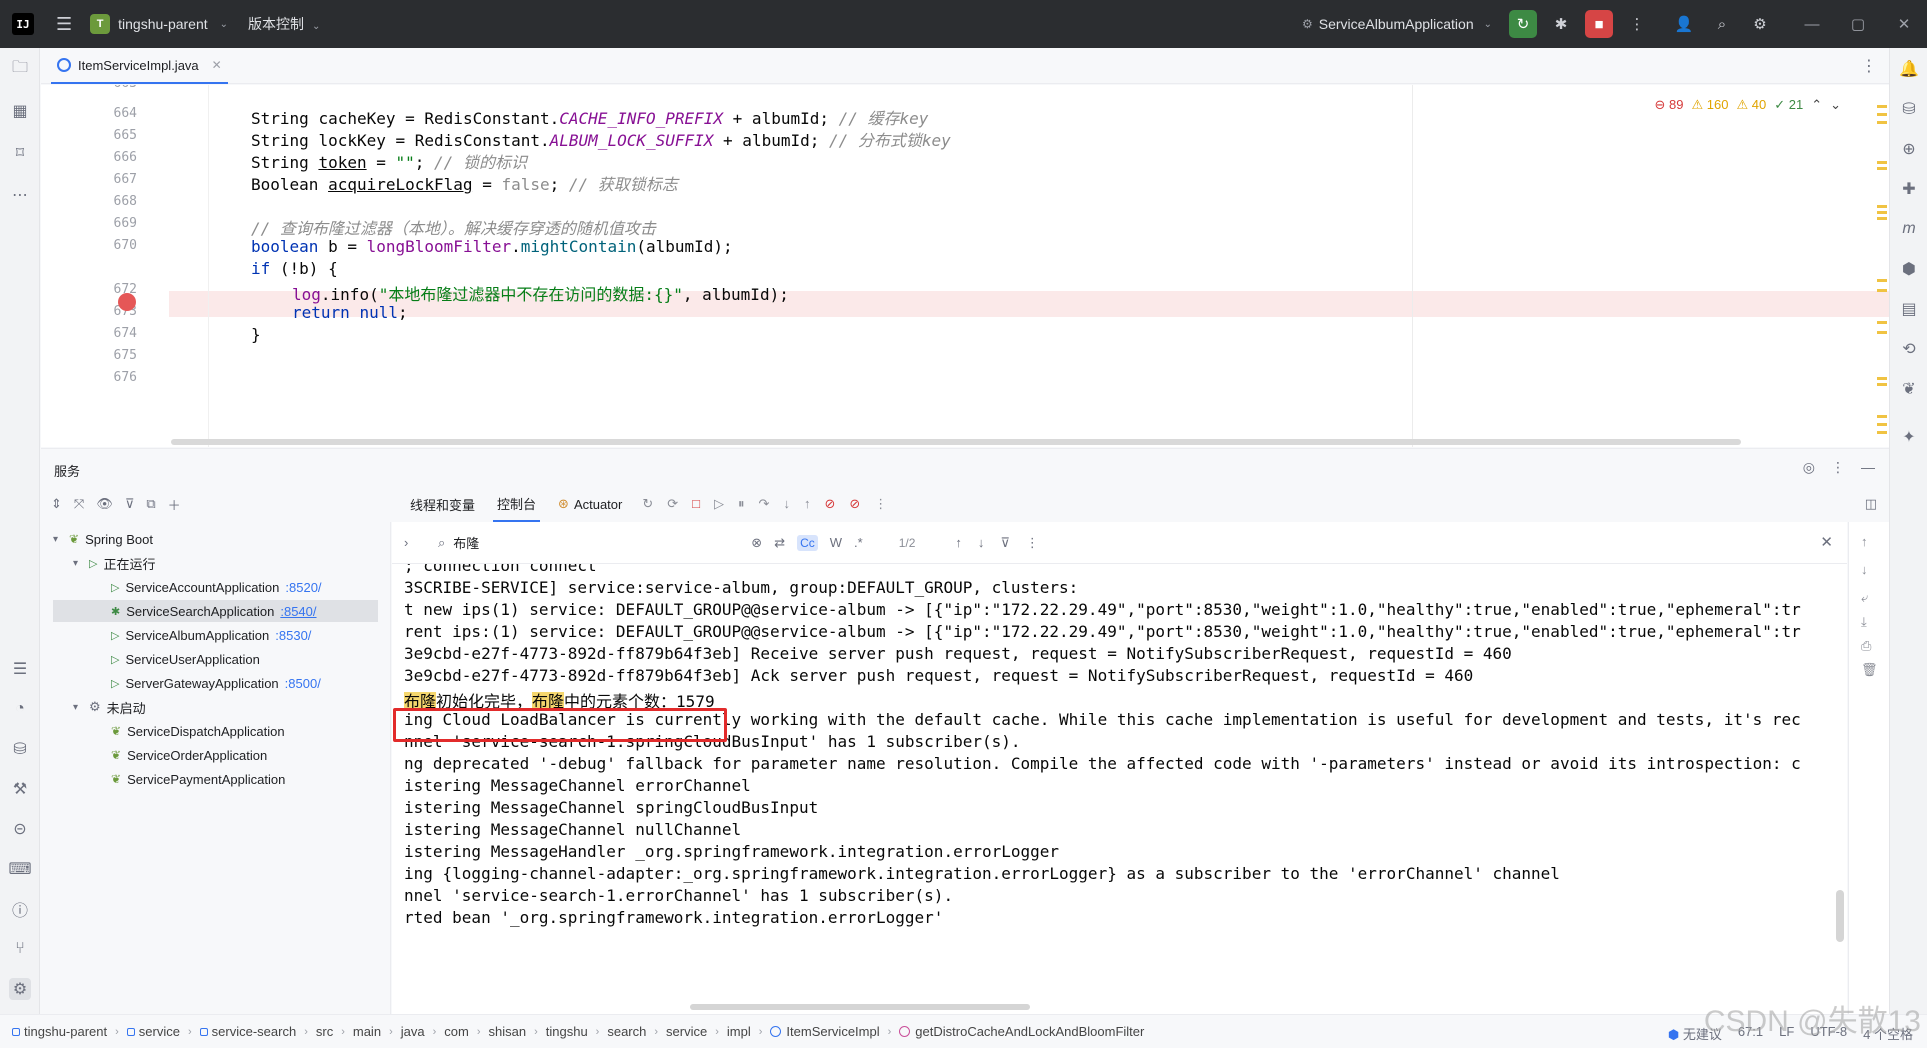  Describe the element at coordinates (836, 542) in the screenshot. I see `whole-words-toggle: W` at that location.